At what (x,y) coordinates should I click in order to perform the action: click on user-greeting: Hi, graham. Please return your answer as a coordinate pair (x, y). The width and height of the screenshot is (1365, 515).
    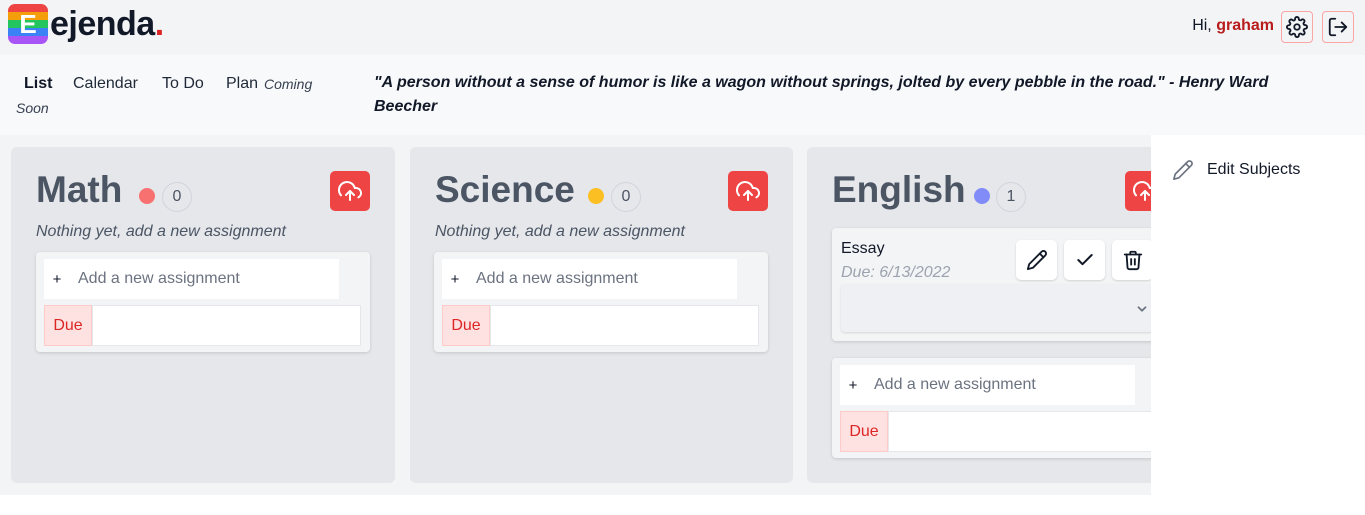
    Looking at the image, I should click on (1233, 25).